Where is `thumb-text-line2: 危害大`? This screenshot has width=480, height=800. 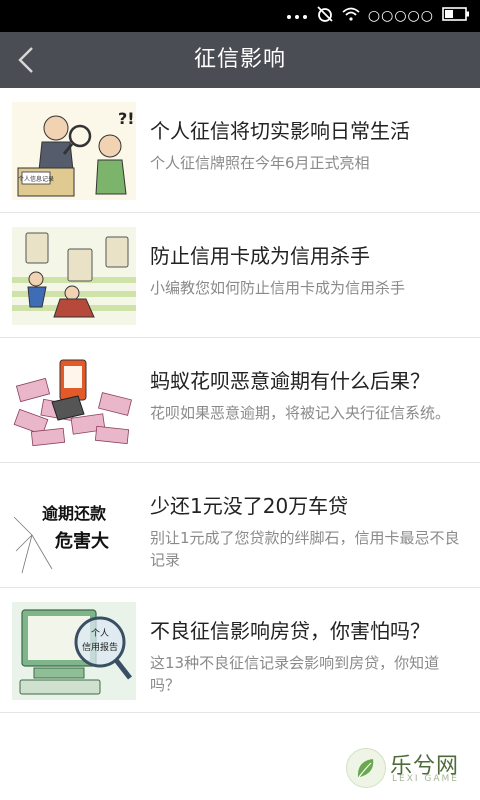
thumb-text-line2: 危害大 is located at coordinates (81, 541).